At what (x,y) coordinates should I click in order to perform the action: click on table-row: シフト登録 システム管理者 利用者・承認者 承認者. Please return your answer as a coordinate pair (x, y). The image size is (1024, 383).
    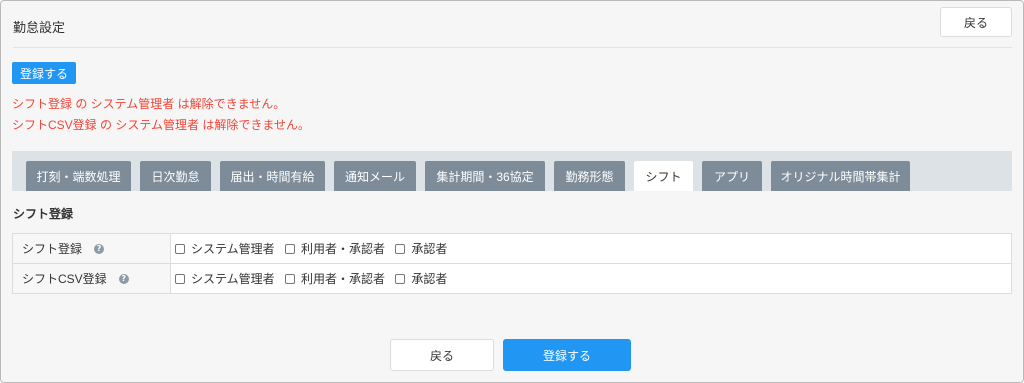
    Looking at the image, I should click on (512, 248).